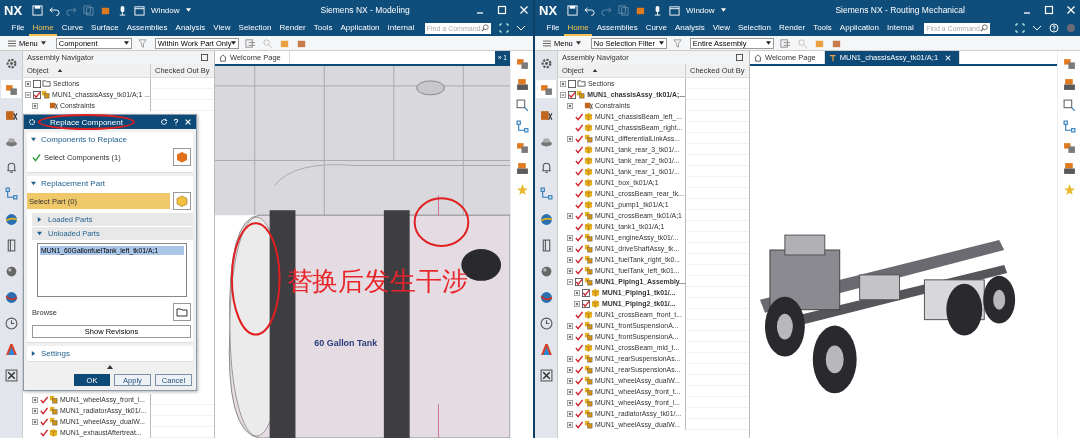 The height and width of the screenshot is (438, 1080). Describe the element at coordinates (105, 28) in the screenshot. I see `menu-tab: Surface` at that location.